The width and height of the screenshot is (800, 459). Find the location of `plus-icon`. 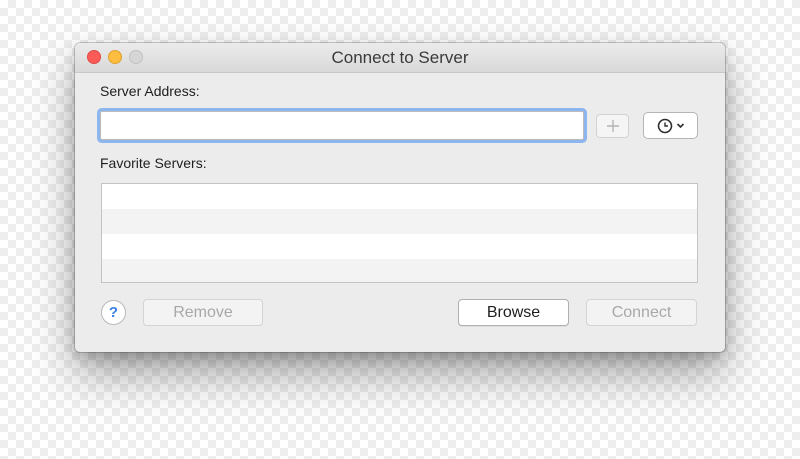

plus-icon is located at coordinates (612, 126).